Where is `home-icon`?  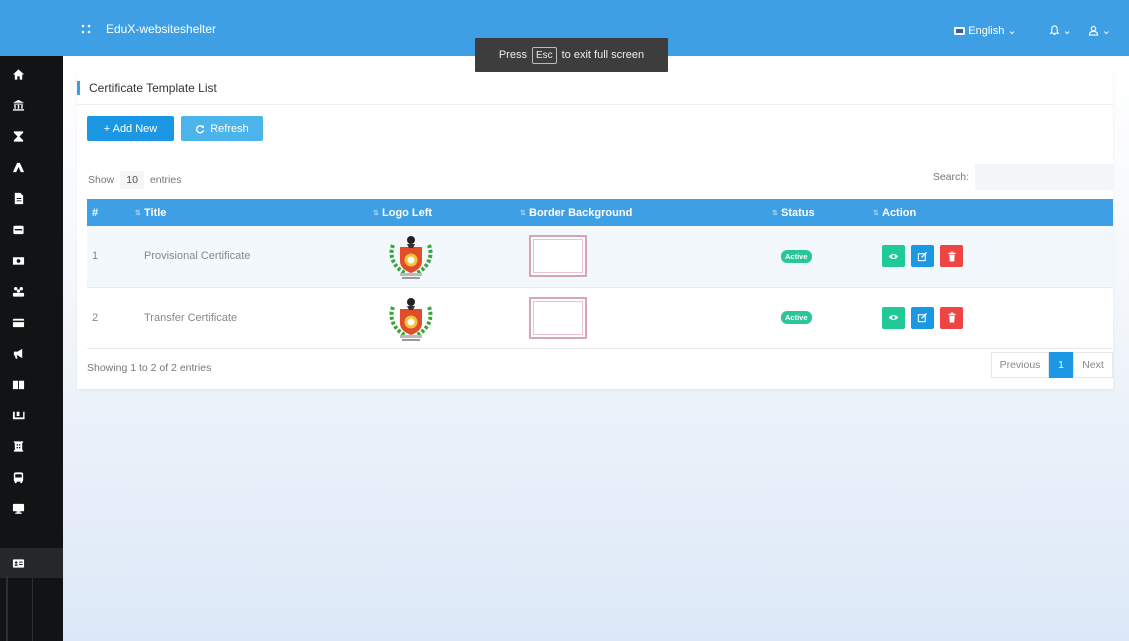 home-icon is located at coordinates (18, 74).